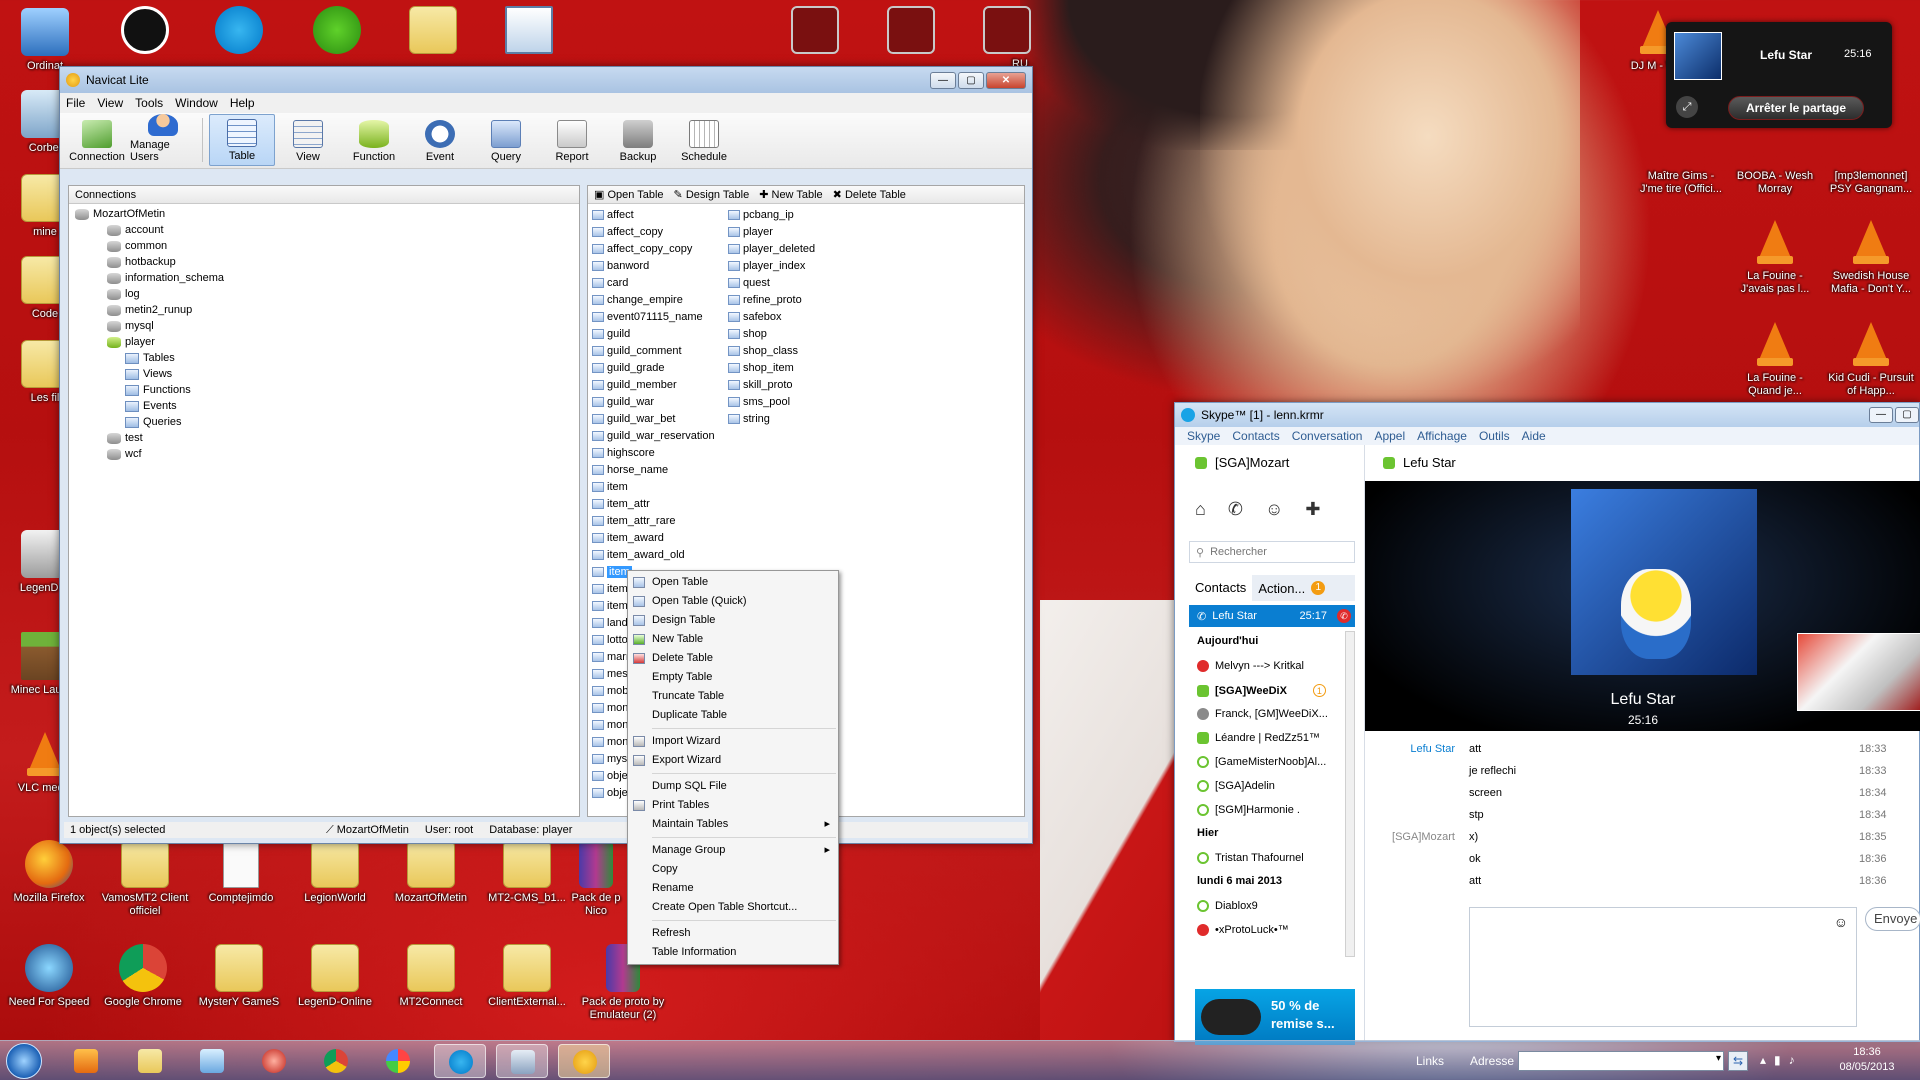 The image size is (1920, 1080). I want to click on table-item: item_award, so click(628, 538).